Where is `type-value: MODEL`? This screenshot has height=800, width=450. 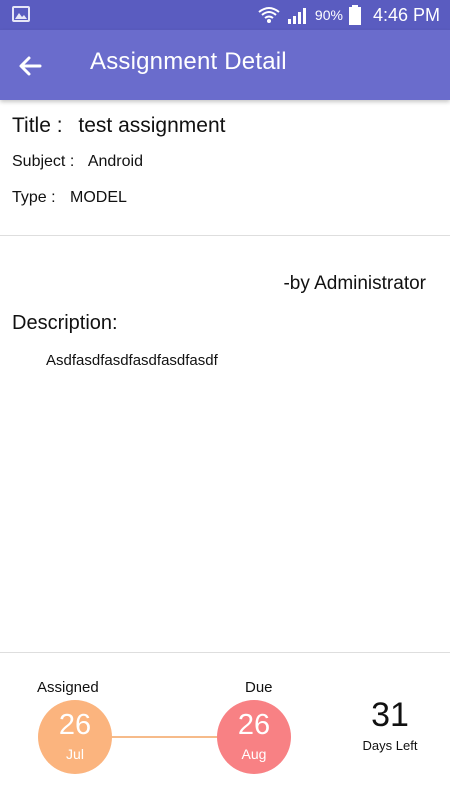 type-value: MODEL is located at coordinates (98, 197).